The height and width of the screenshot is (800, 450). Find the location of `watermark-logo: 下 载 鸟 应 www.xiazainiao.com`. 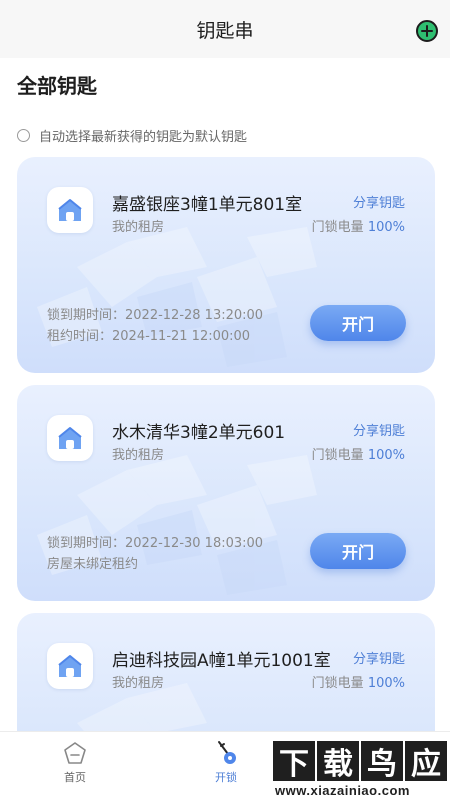

watermark-logo: 下 载 鸟 应 www.xiazainiao.com is located at coordinates (357, 768).